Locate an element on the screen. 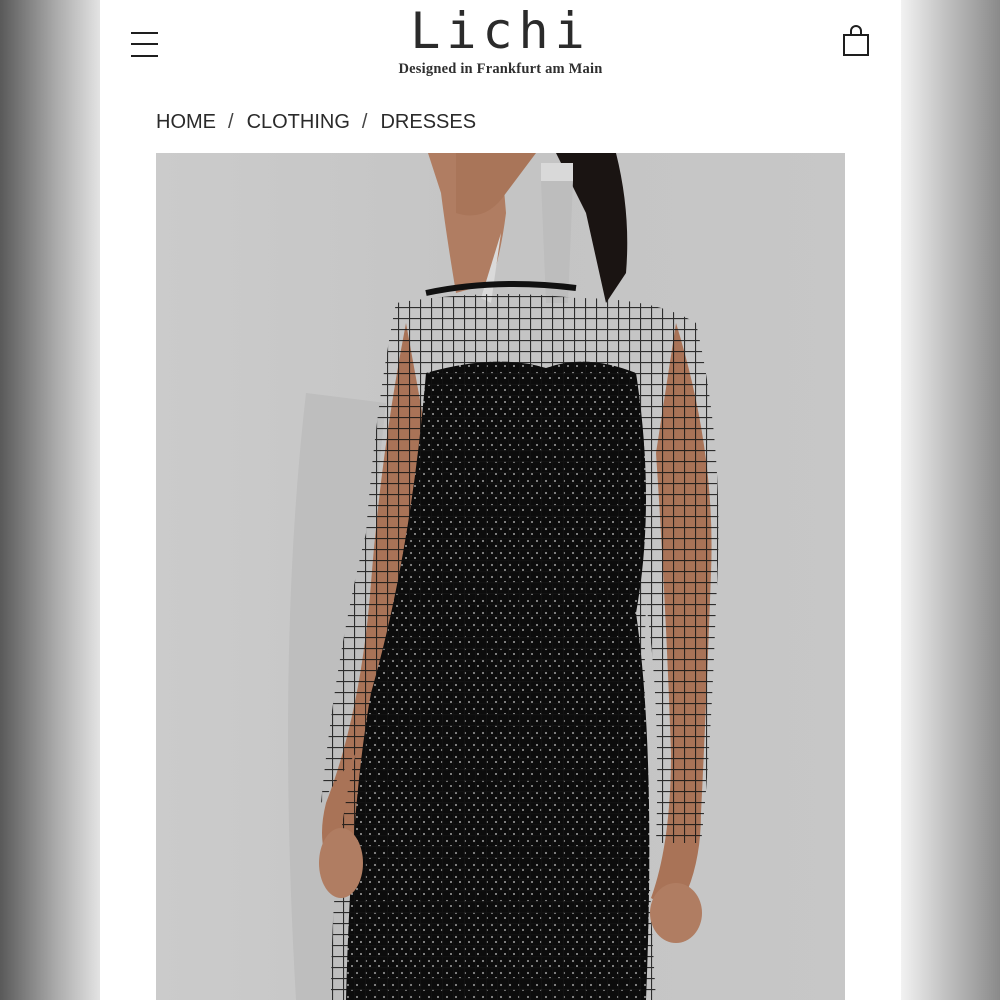 Image resolution: width=1000 pixels, height=1000 pixels. brand-tagline: Designed in Frankfurt am Main is located at coordinates (500, 69).